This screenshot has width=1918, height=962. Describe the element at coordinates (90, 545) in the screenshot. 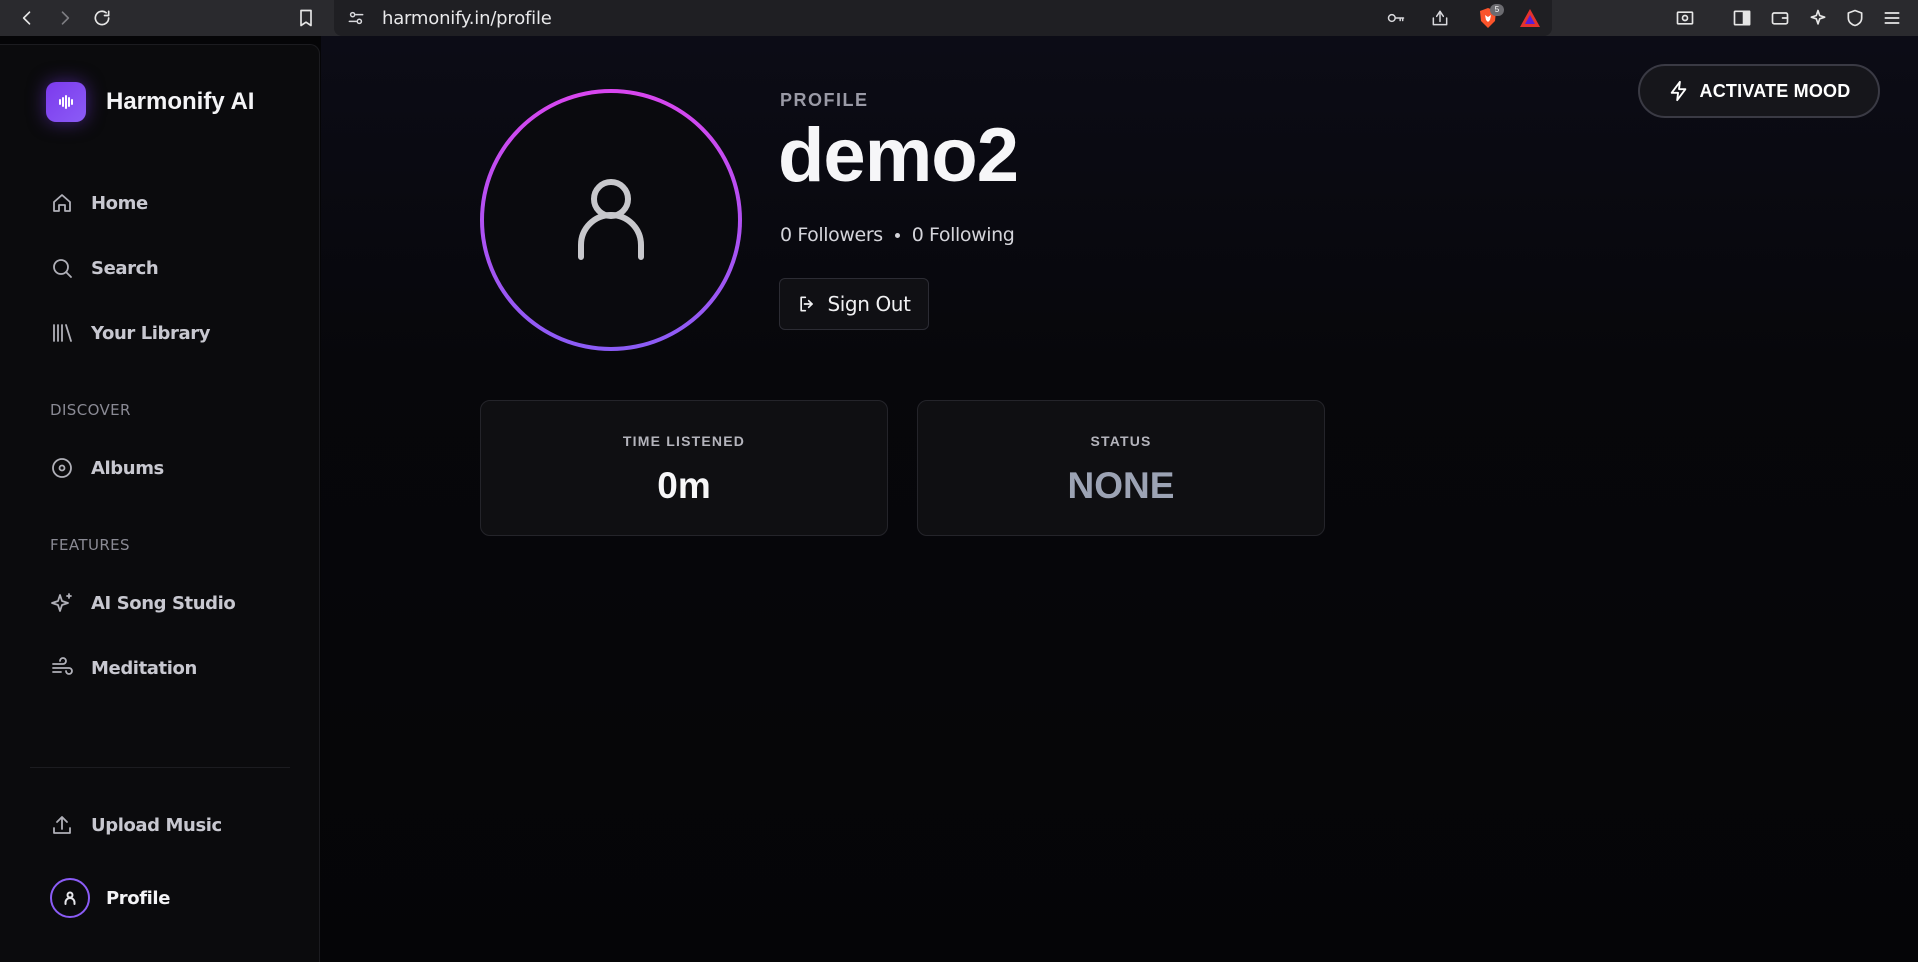

I see `section-label-features: FEATURES` at that location.